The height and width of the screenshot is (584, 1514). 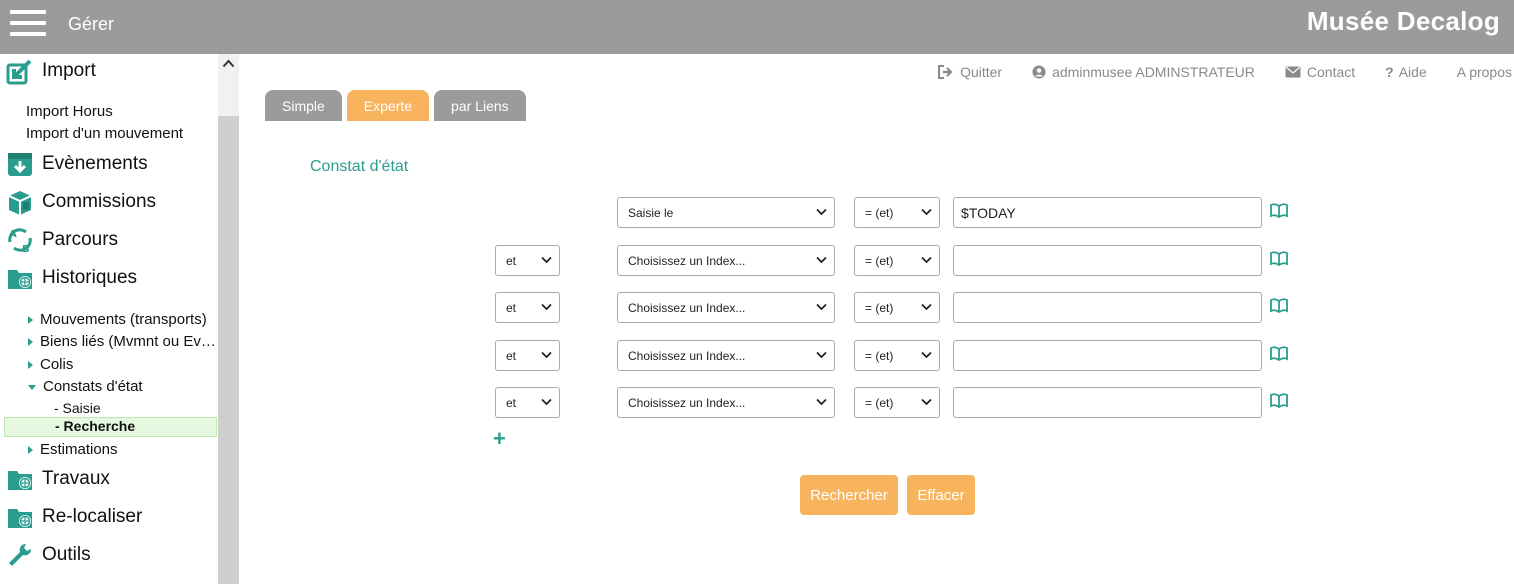 I want to click on tree-item-constats: Constats d'état, so click(x=85, y=386).